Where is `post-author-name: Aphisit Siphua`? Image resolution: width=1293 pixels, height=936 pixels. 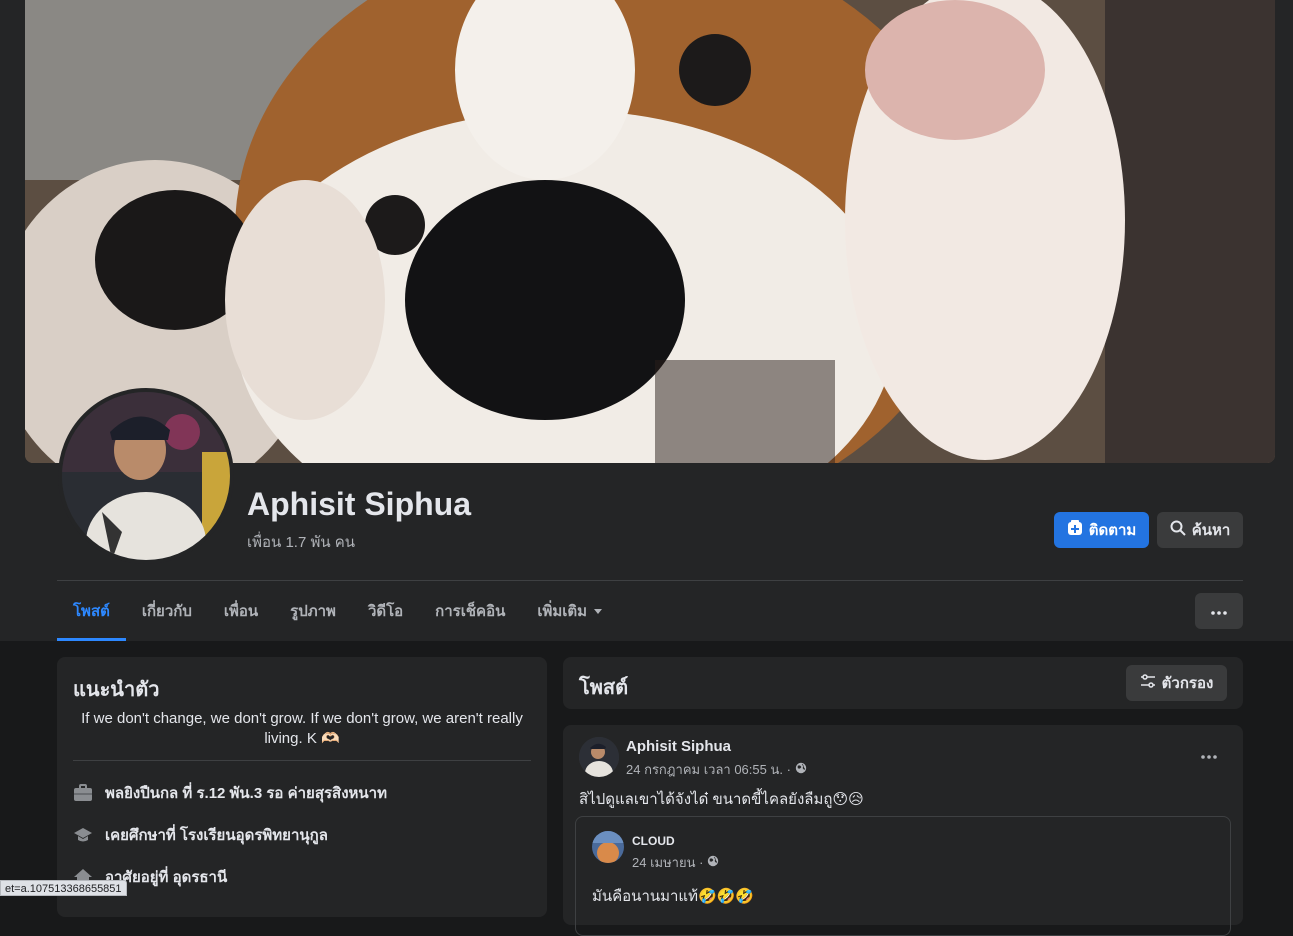
post-author-name: Aphisit Siphua is located at coordinates (678, 746).